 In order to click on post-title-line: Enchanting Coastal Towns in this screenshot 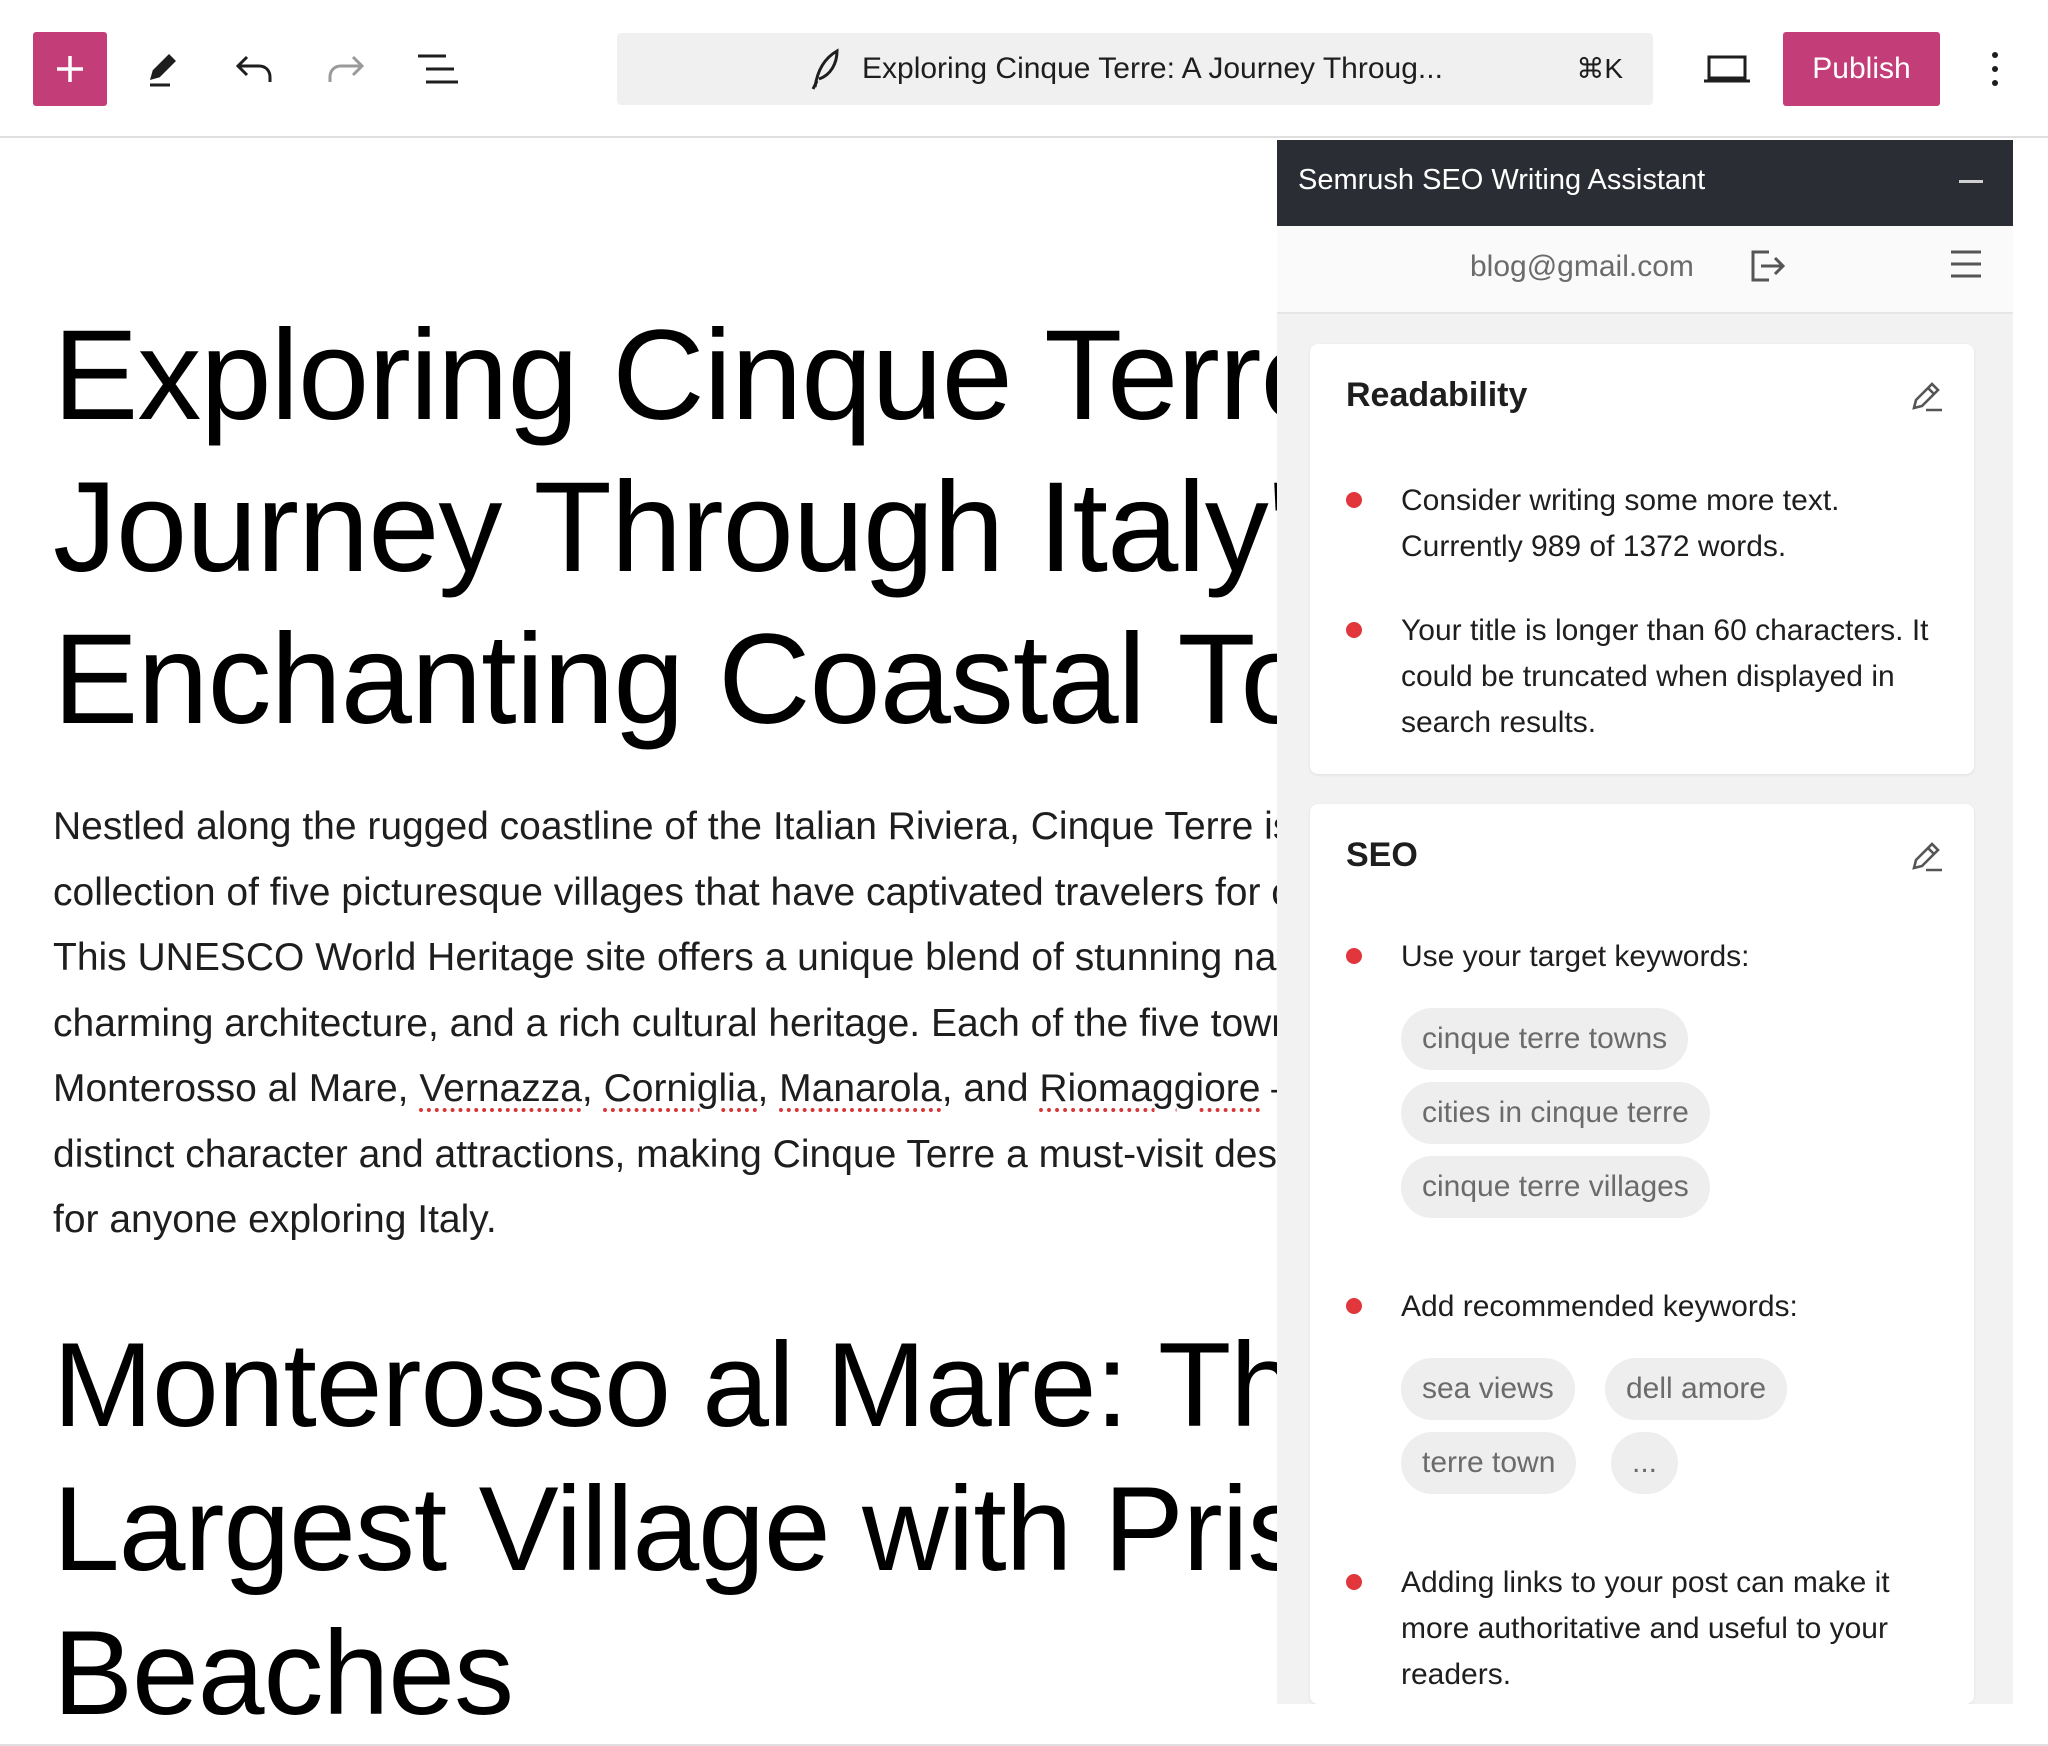, I will do `click(665, 679)`.